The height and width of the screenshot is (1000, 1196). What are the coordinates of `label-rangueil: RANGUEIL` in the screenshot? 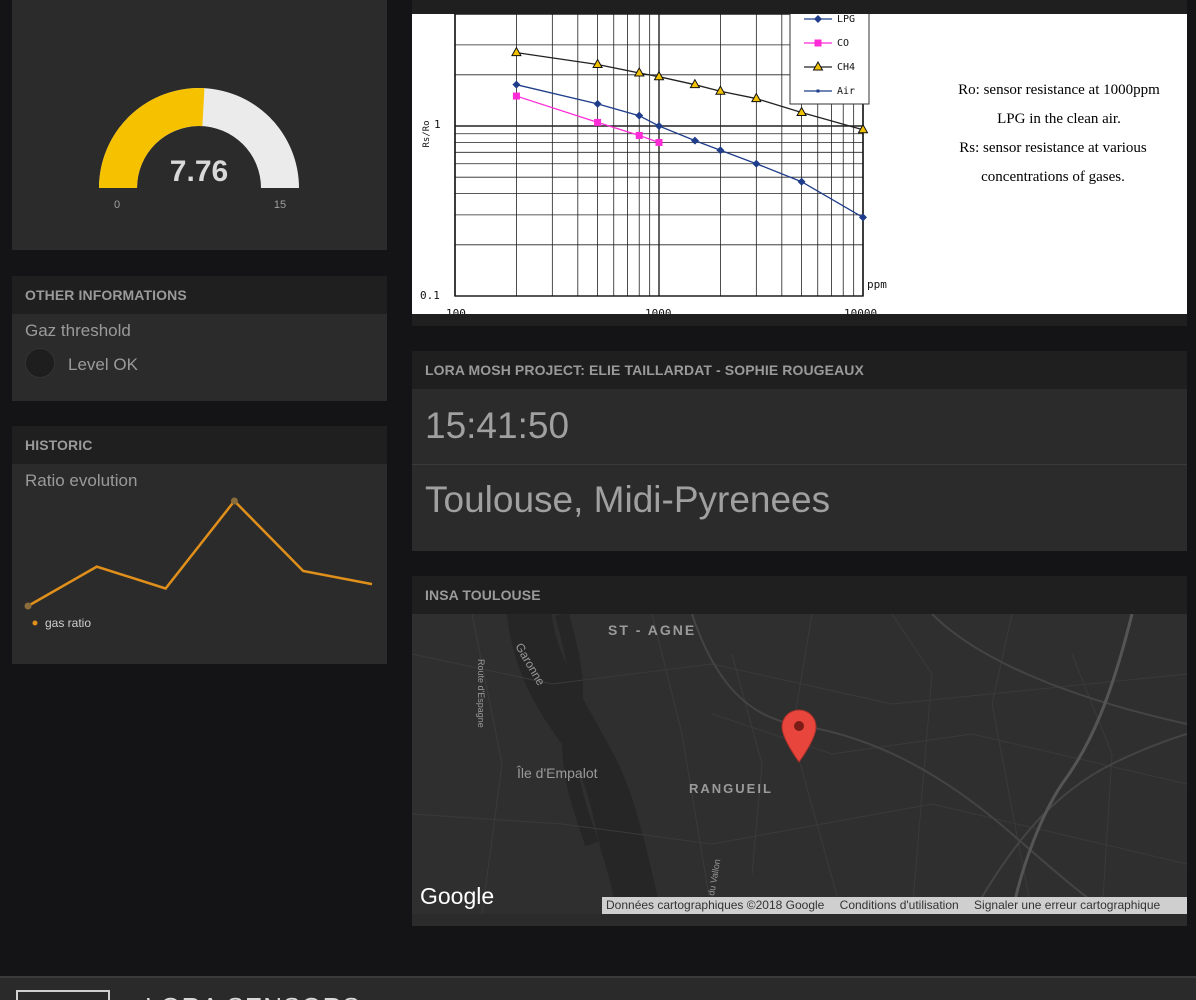 It's located at (731, 788).